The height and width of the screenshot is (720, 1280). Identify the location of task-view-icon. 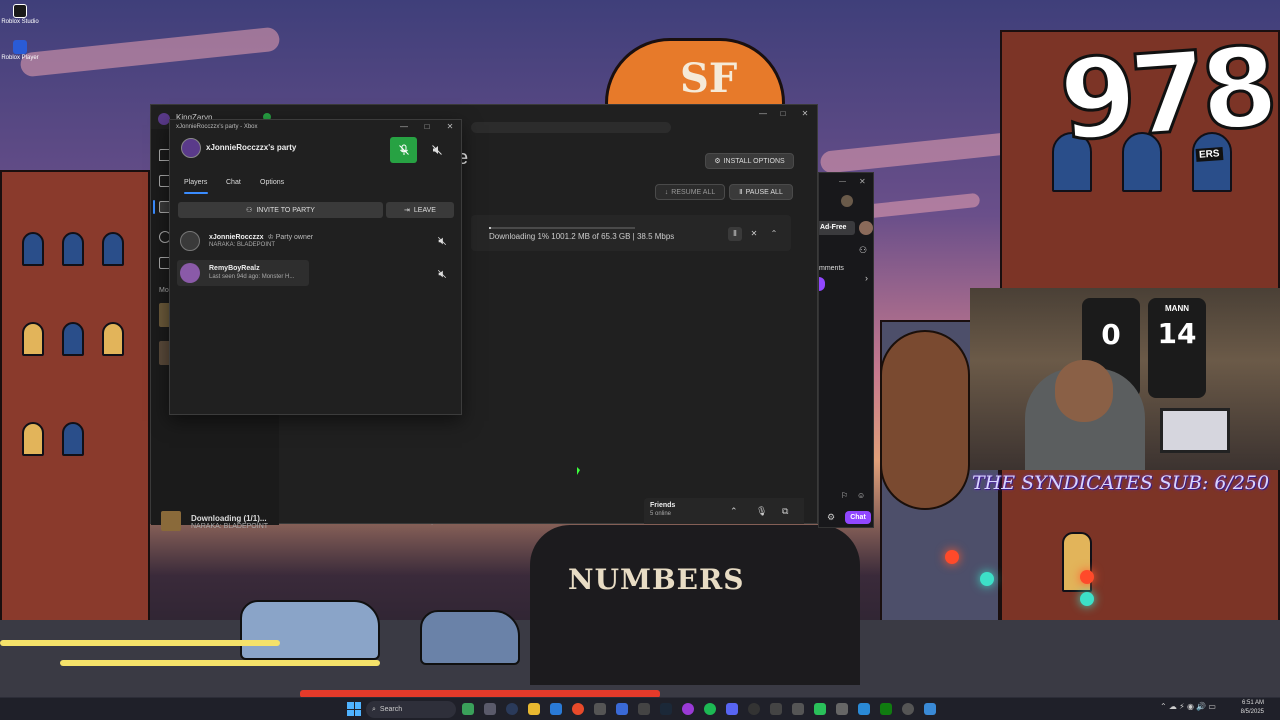
(490, 709).